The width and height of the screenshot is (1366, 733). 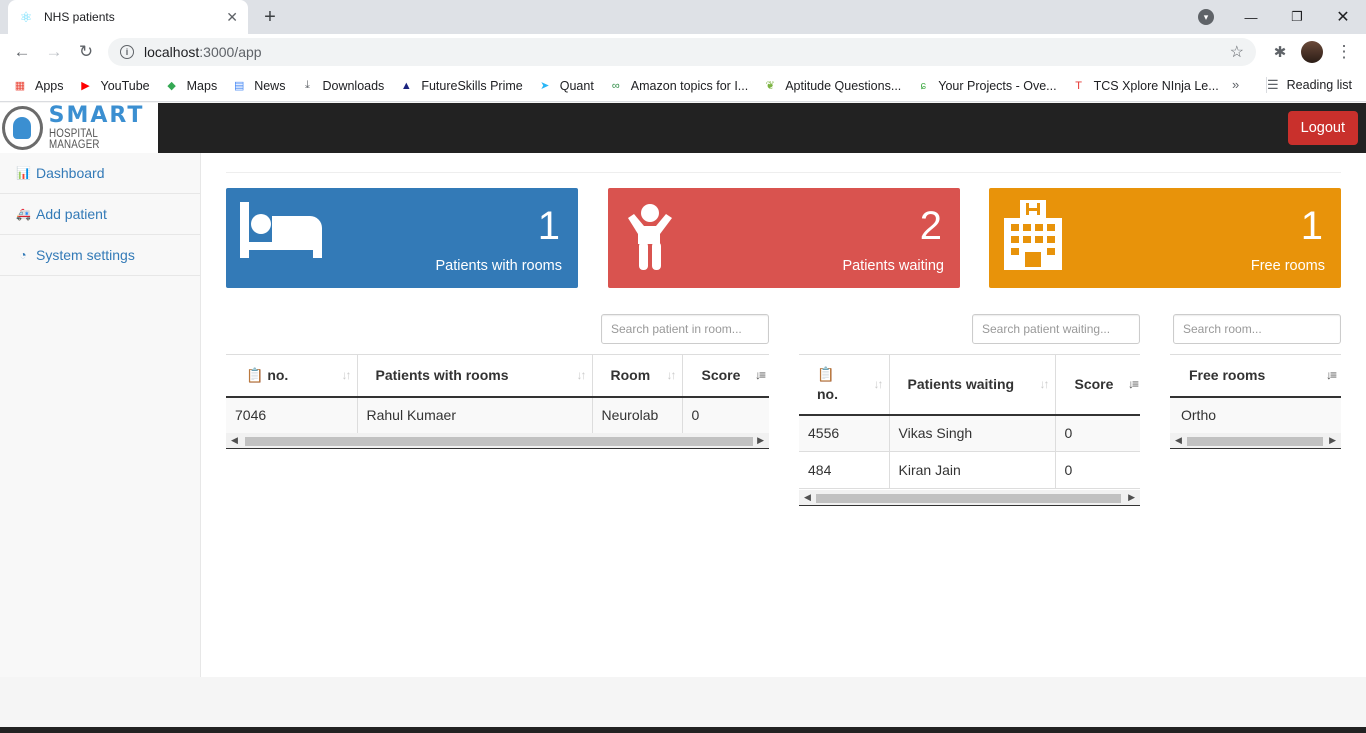 What do you see at coordinates (128, 17) in the screenshot?
I see `browser-tab: ⚛ NHS patients ✕` at bounding box center [128, 17].